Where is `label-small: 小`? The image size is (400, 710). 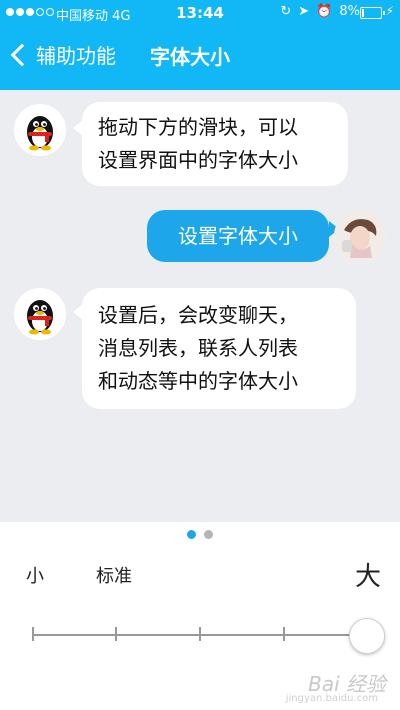
label-small: 小 is located at coordinates (35, 576).